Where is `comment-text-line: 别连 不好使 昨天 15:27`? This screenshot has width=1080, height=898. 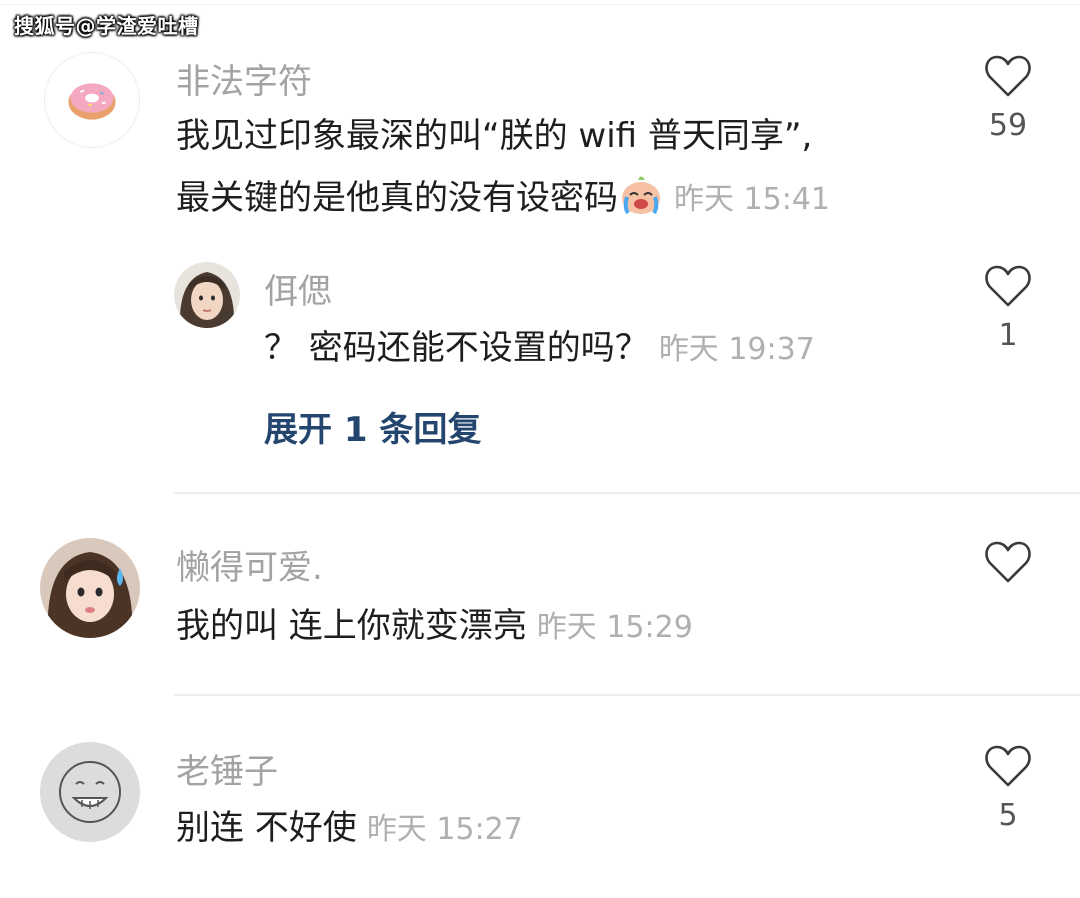
comment-text-line: 别连 不好使 昨天 15:27 is located at coordinates (349, 829).